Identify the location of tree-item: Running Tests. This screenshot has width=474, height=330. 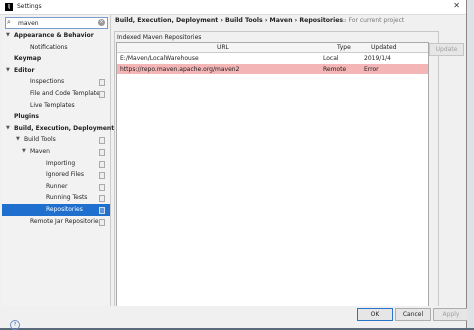
(56, 198).